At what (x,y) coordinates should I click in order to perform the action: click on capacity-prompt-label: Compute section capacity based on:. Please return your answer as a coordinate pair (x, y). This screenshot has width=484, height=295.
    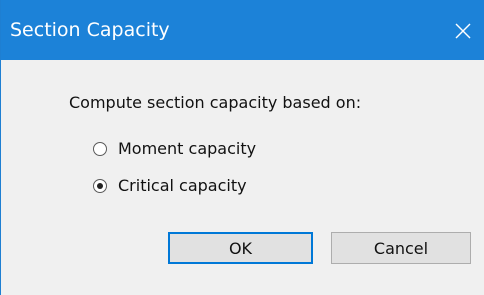
    Looking at the image, I should click on (215, 102).